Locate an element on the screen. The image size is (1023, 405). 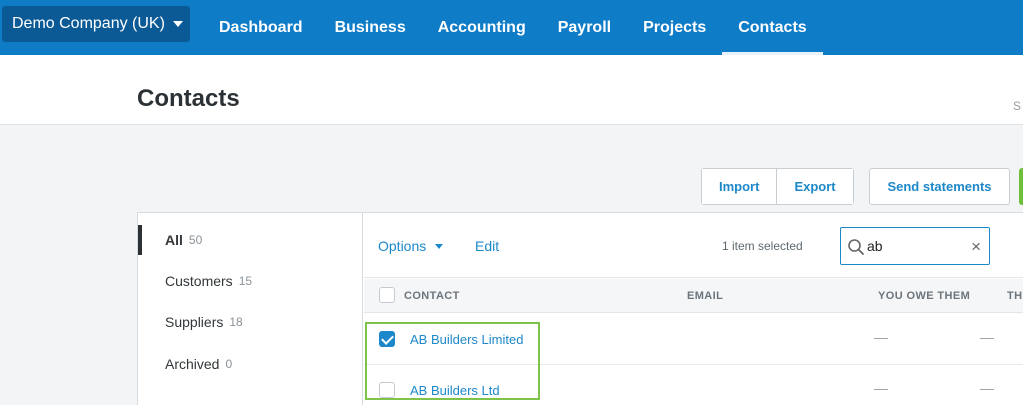
edit-link: Edit is located at coordinates (487, 246).